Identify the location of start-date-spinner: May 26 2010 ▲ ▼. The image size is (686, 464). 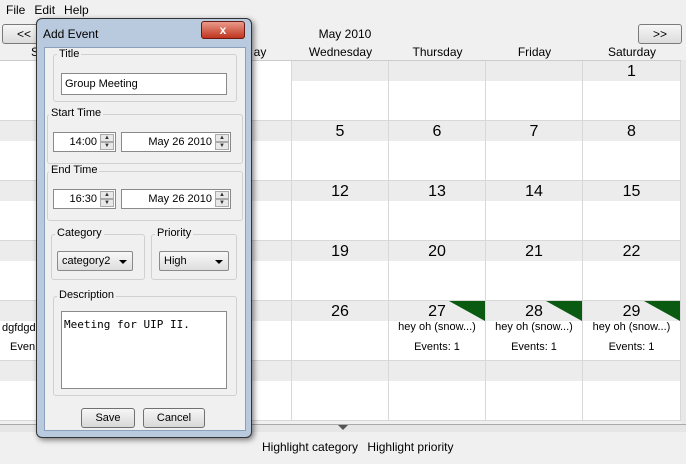
(176, 142).